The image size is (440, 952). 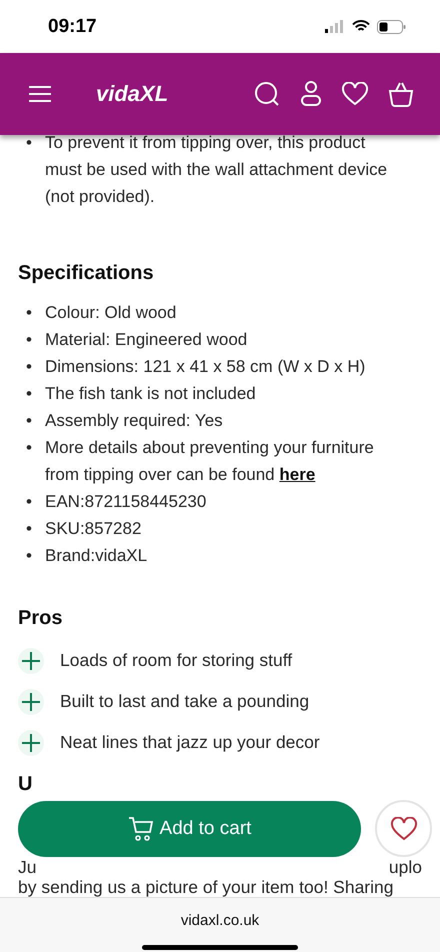 I want to click on logo: vidaXL, so click(x=132, y=94).